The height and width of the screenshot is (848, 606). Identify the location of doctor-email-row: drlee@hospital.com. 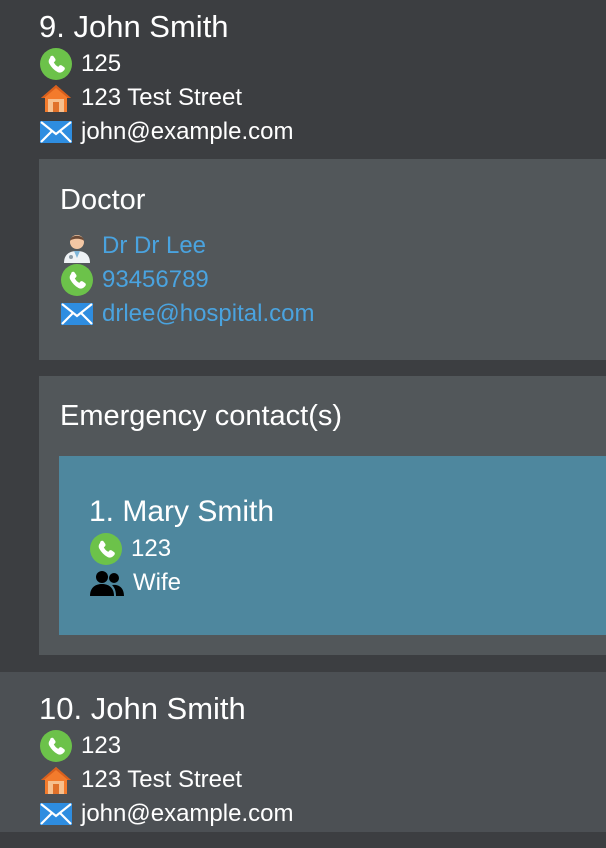
(187, 314).